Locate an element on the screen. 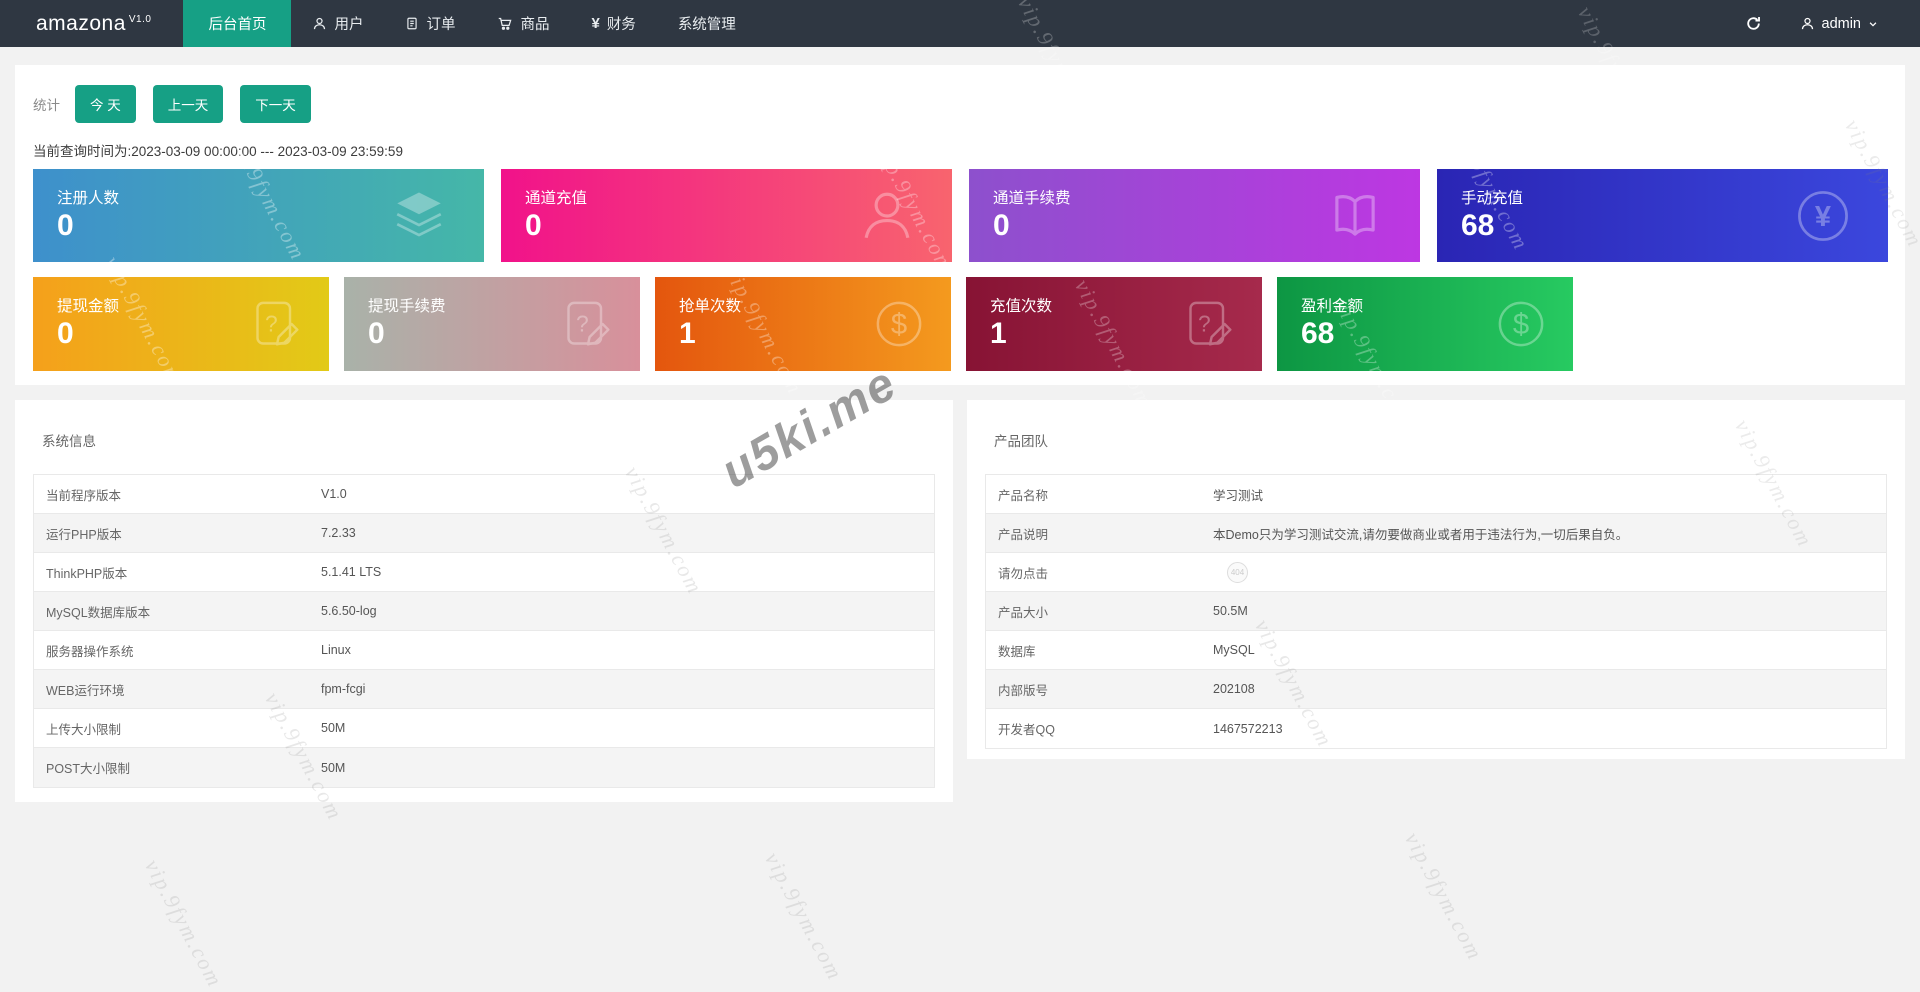  table-row: 开发者QQ 1467572213 is located at coordinates (1436, 728).